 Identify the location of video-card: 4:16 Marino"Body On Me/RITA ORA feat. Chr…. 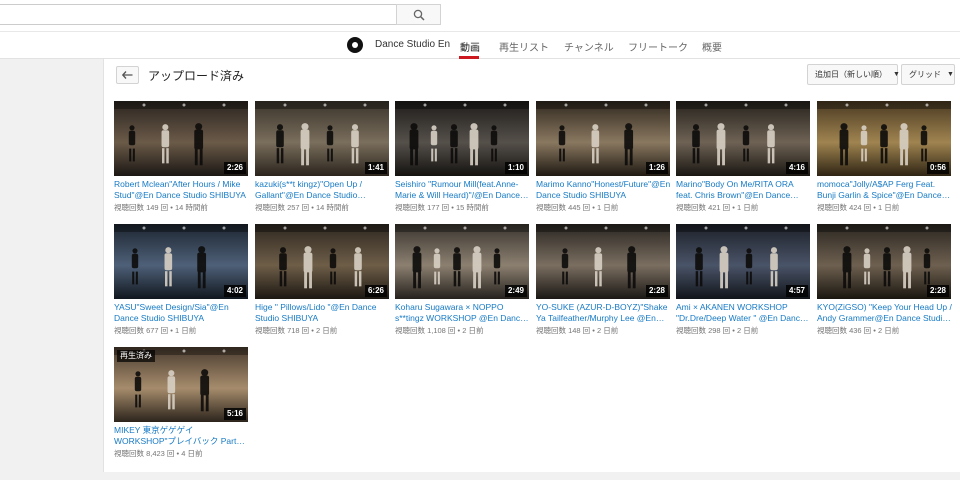
(744, 161).